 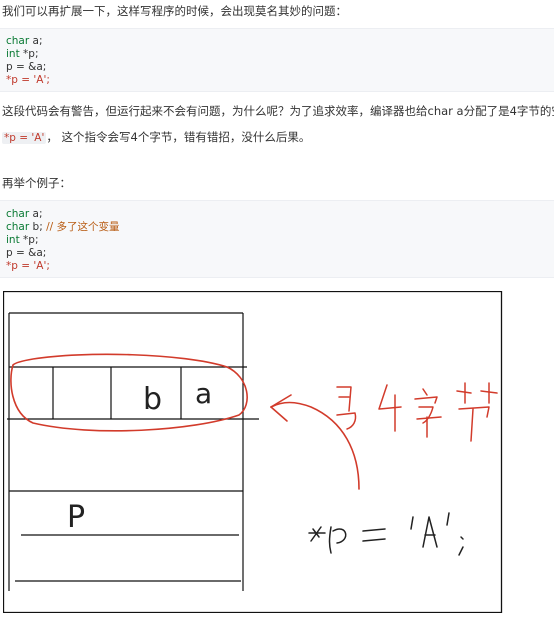 What do you see at coordinates (315, 442) in the screenshot?
I see `red-arrow` at bounding box center [315, 442].